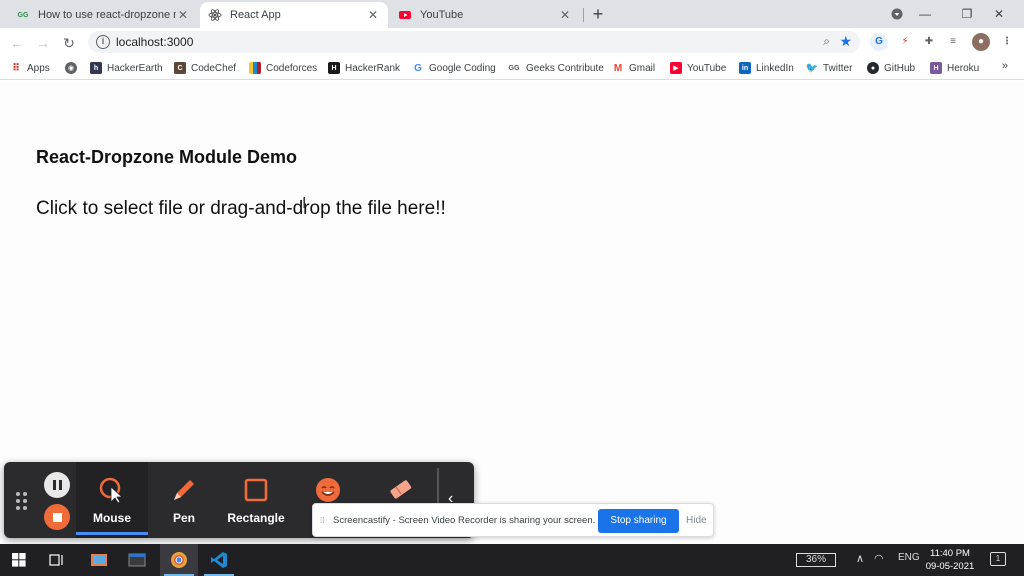 The height and width of the screenshot is (576, 1024). I want to click on bookmark-github: ● GitHub, so click(891, 68).